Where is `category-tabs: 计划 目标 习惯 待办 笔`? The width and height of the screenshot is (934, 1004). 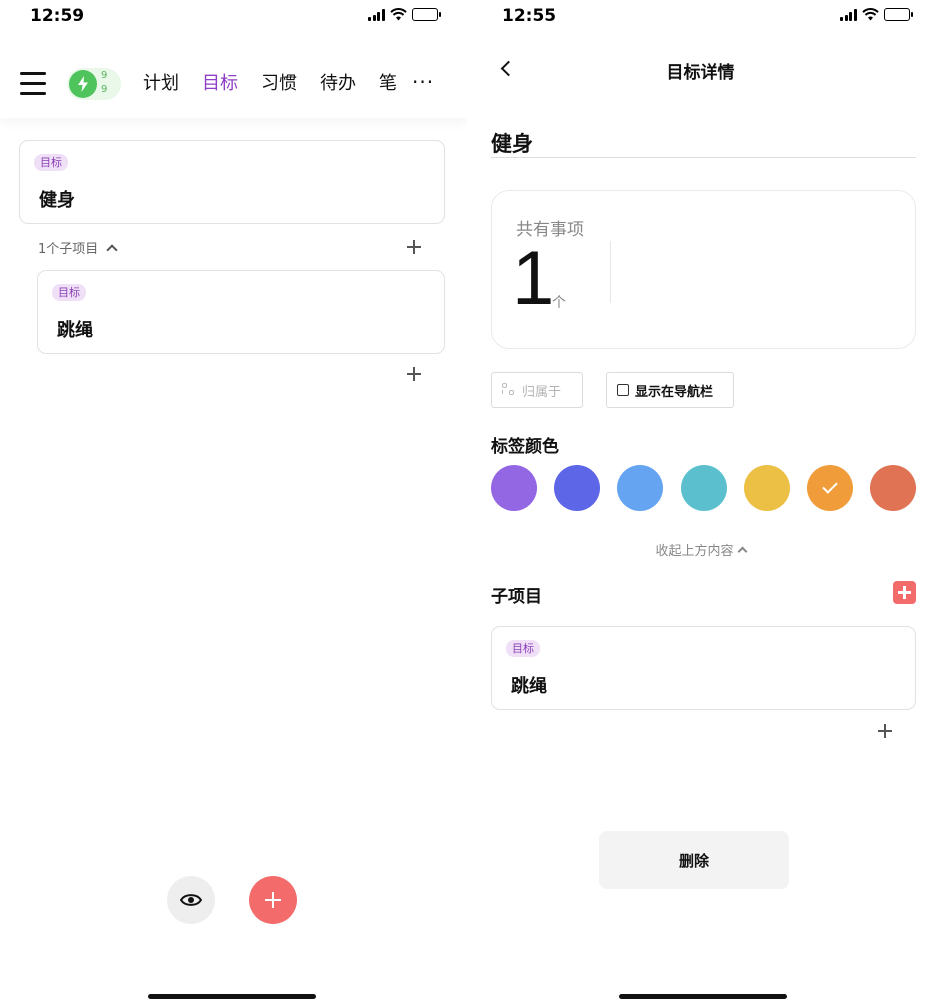 category-tabs: 计划 目标 习惯 待办 笔 is located at coordinates (270, 84).